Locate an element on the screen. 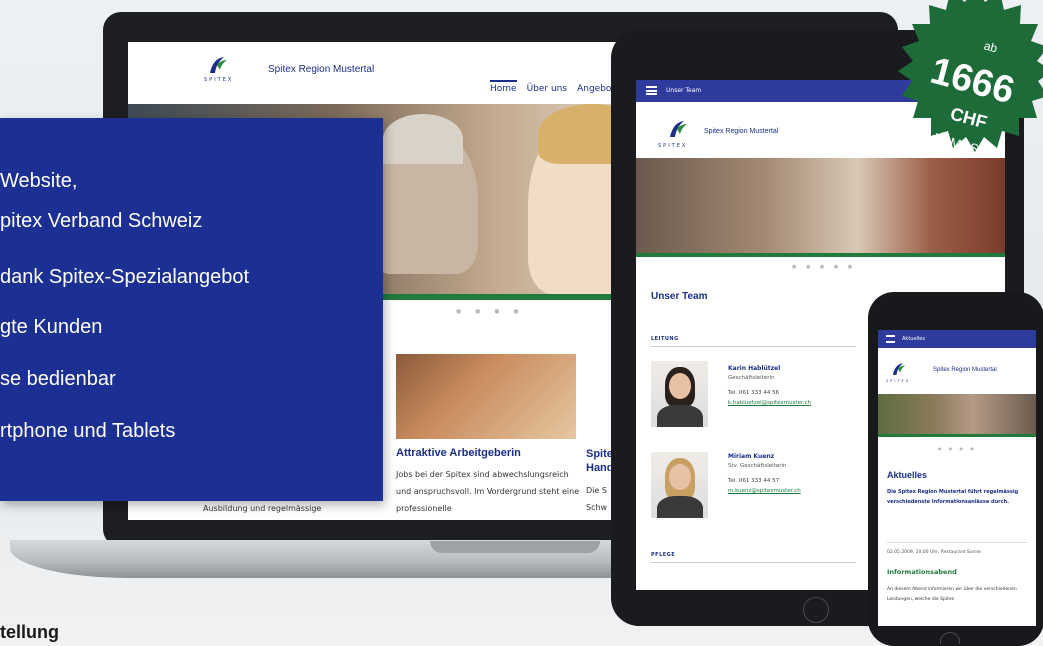  feature-line-3: dank Spitex-Spezialangebot is located at coordinates (125, 277).